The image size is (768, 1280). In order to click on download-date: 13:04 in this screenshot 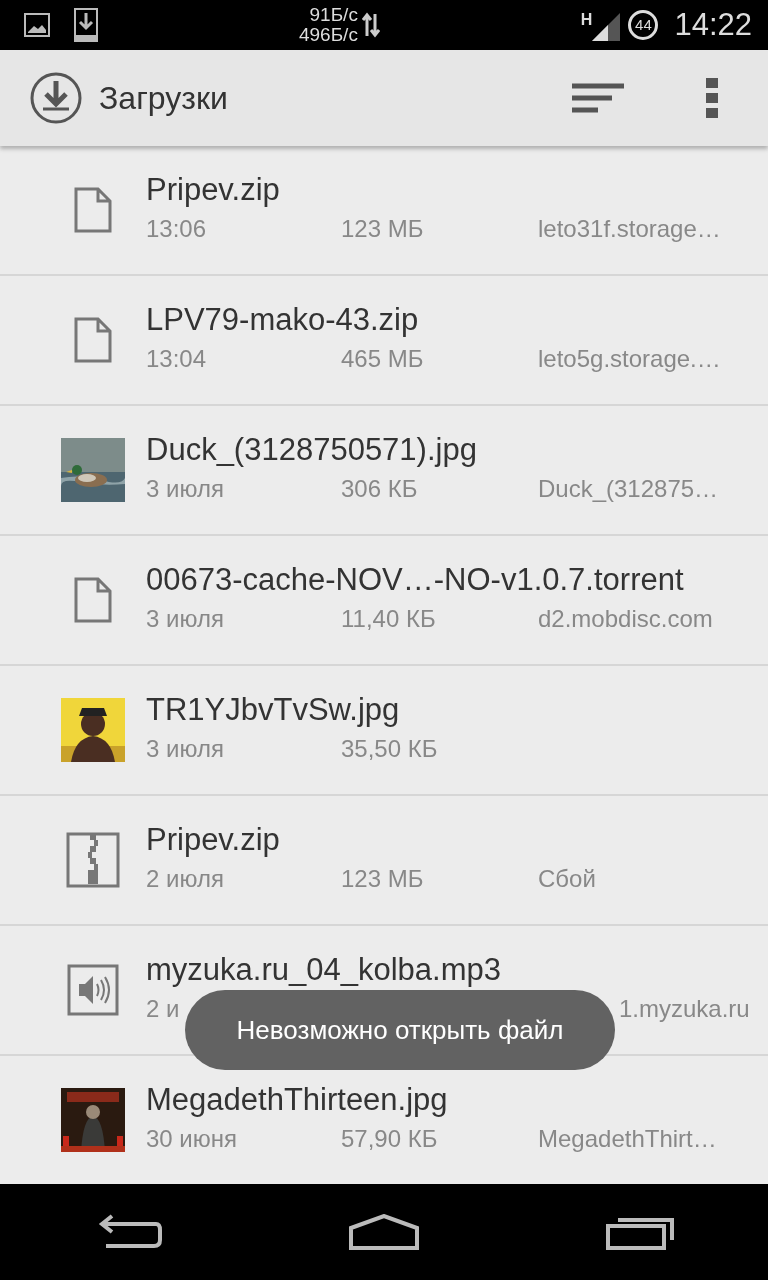, I will do `click(176, 359)`.